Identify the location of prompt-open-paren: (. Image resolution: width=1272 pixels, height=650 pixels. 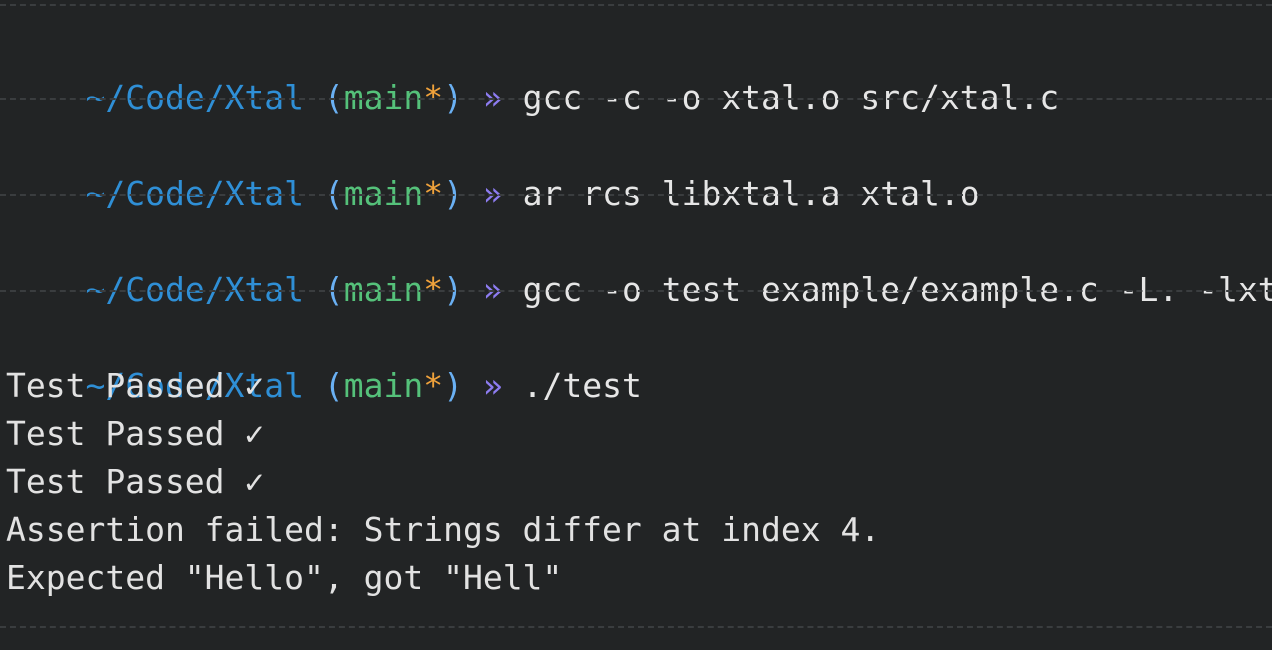
(333, 385).